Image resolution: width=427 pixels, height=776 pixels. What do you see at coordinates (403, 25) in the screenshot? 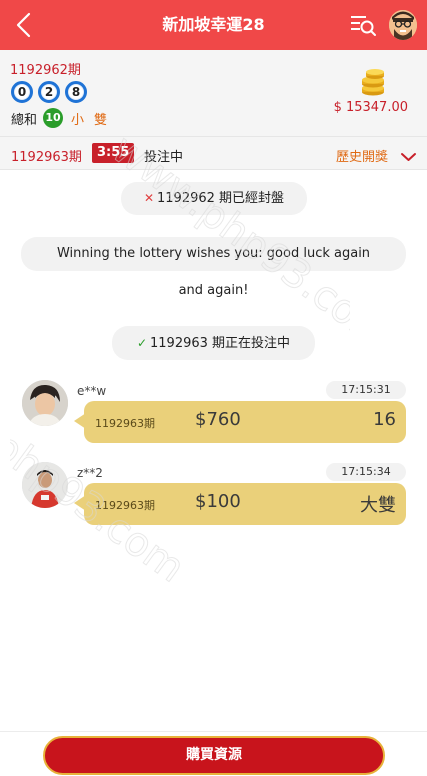
I see `user-avatar-icon` at bounding box center [403, 25].